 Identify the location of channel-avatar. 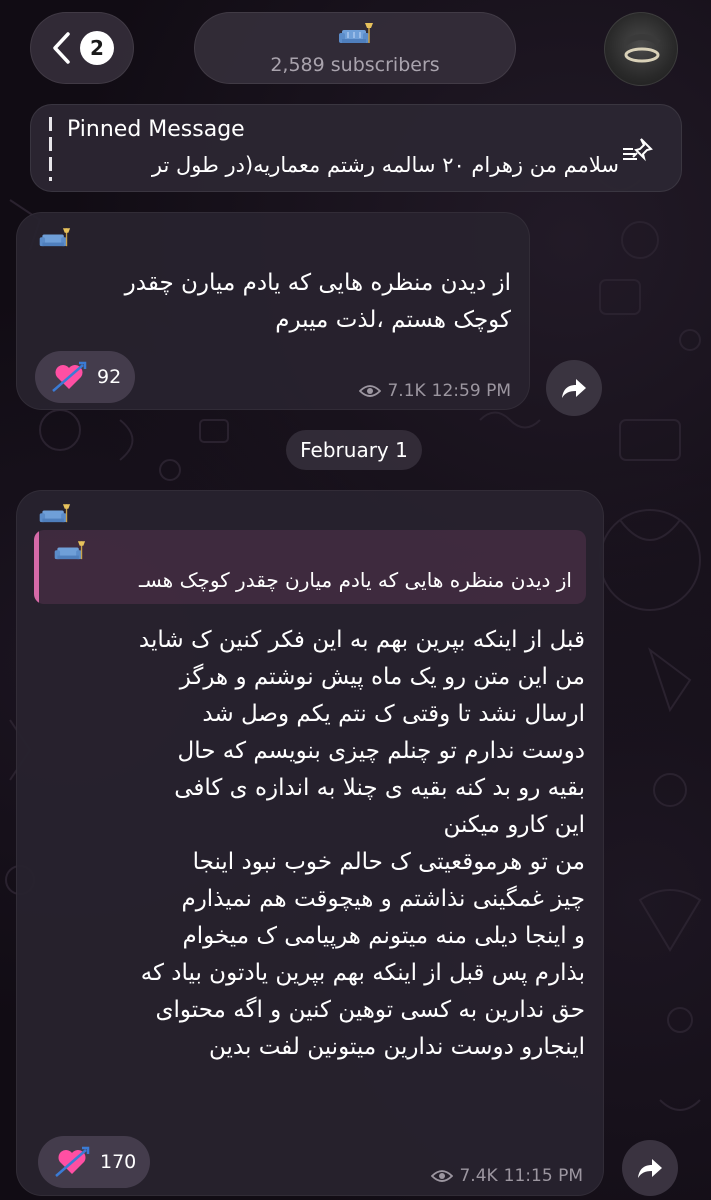
(641, 49).